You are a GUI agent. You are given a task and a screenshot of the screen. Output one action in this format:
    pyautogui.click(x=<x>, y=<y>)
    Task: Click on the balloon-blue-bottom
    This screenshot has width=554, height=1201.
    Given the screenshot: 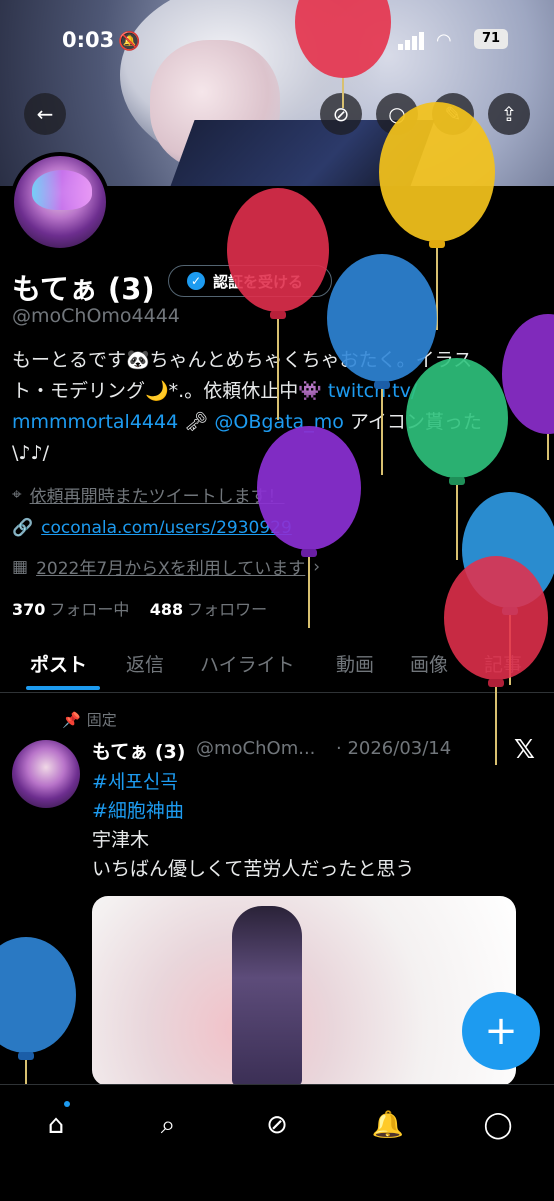 What is the action you would take?
    pyautogui.click(x=38, y=1010)
    